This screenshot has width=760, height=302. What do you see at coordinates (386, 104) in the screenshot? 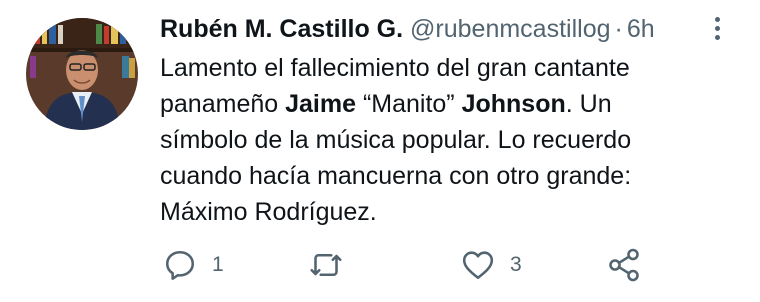
I see `tweet-text-line: panameño Jaime “Manito” Johnson. Un` at bounding box center [386, 104].